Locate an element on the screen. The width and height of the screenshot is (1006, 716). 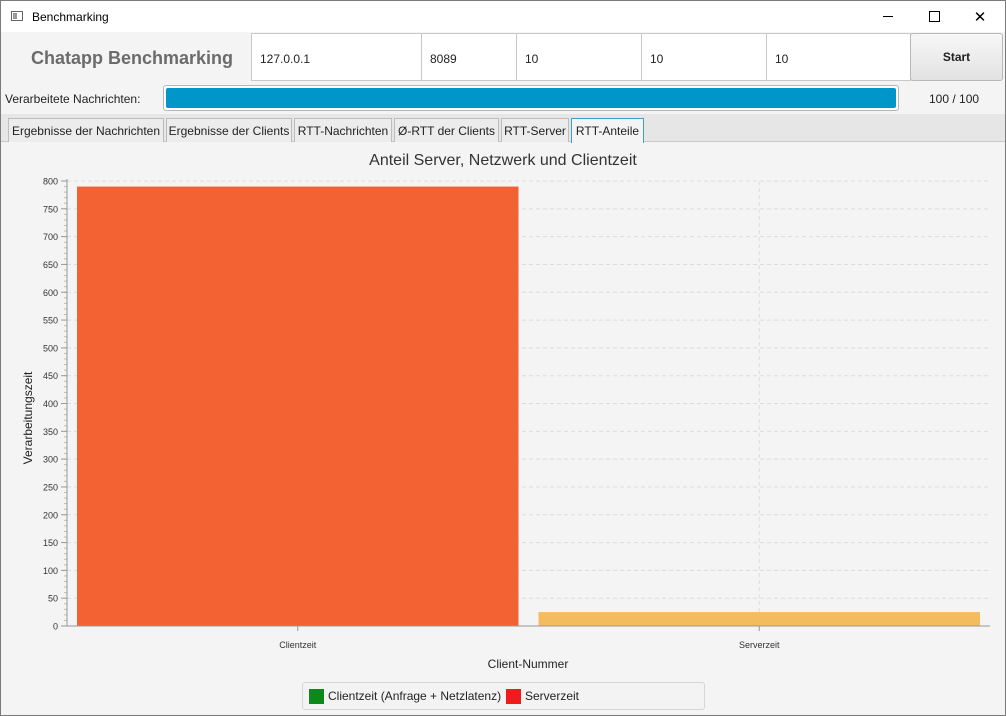
progress-fill is located at coordinates (531, 98).